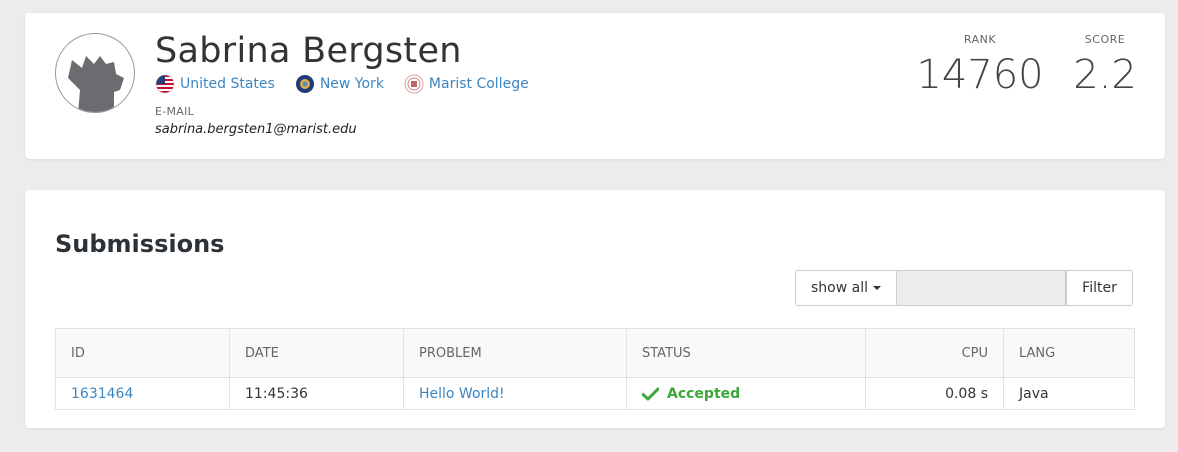  What do you see at coordinates (515, 353) in the screenshot?
I see `column-header-problem: PROBLEM` at bounding box center [515, 353].